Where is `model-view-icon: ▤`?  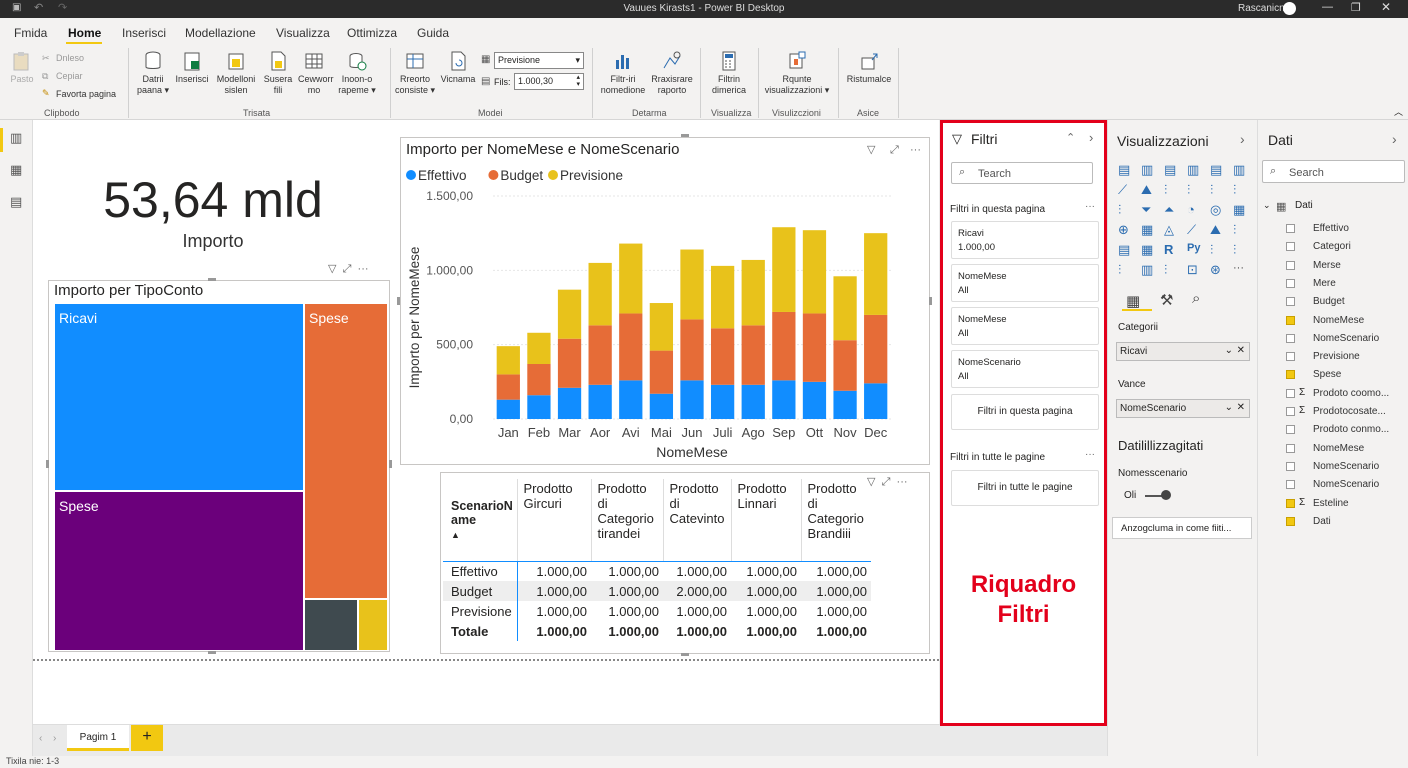 model-view-icon: ▤ is located at coordinates (16, 202).